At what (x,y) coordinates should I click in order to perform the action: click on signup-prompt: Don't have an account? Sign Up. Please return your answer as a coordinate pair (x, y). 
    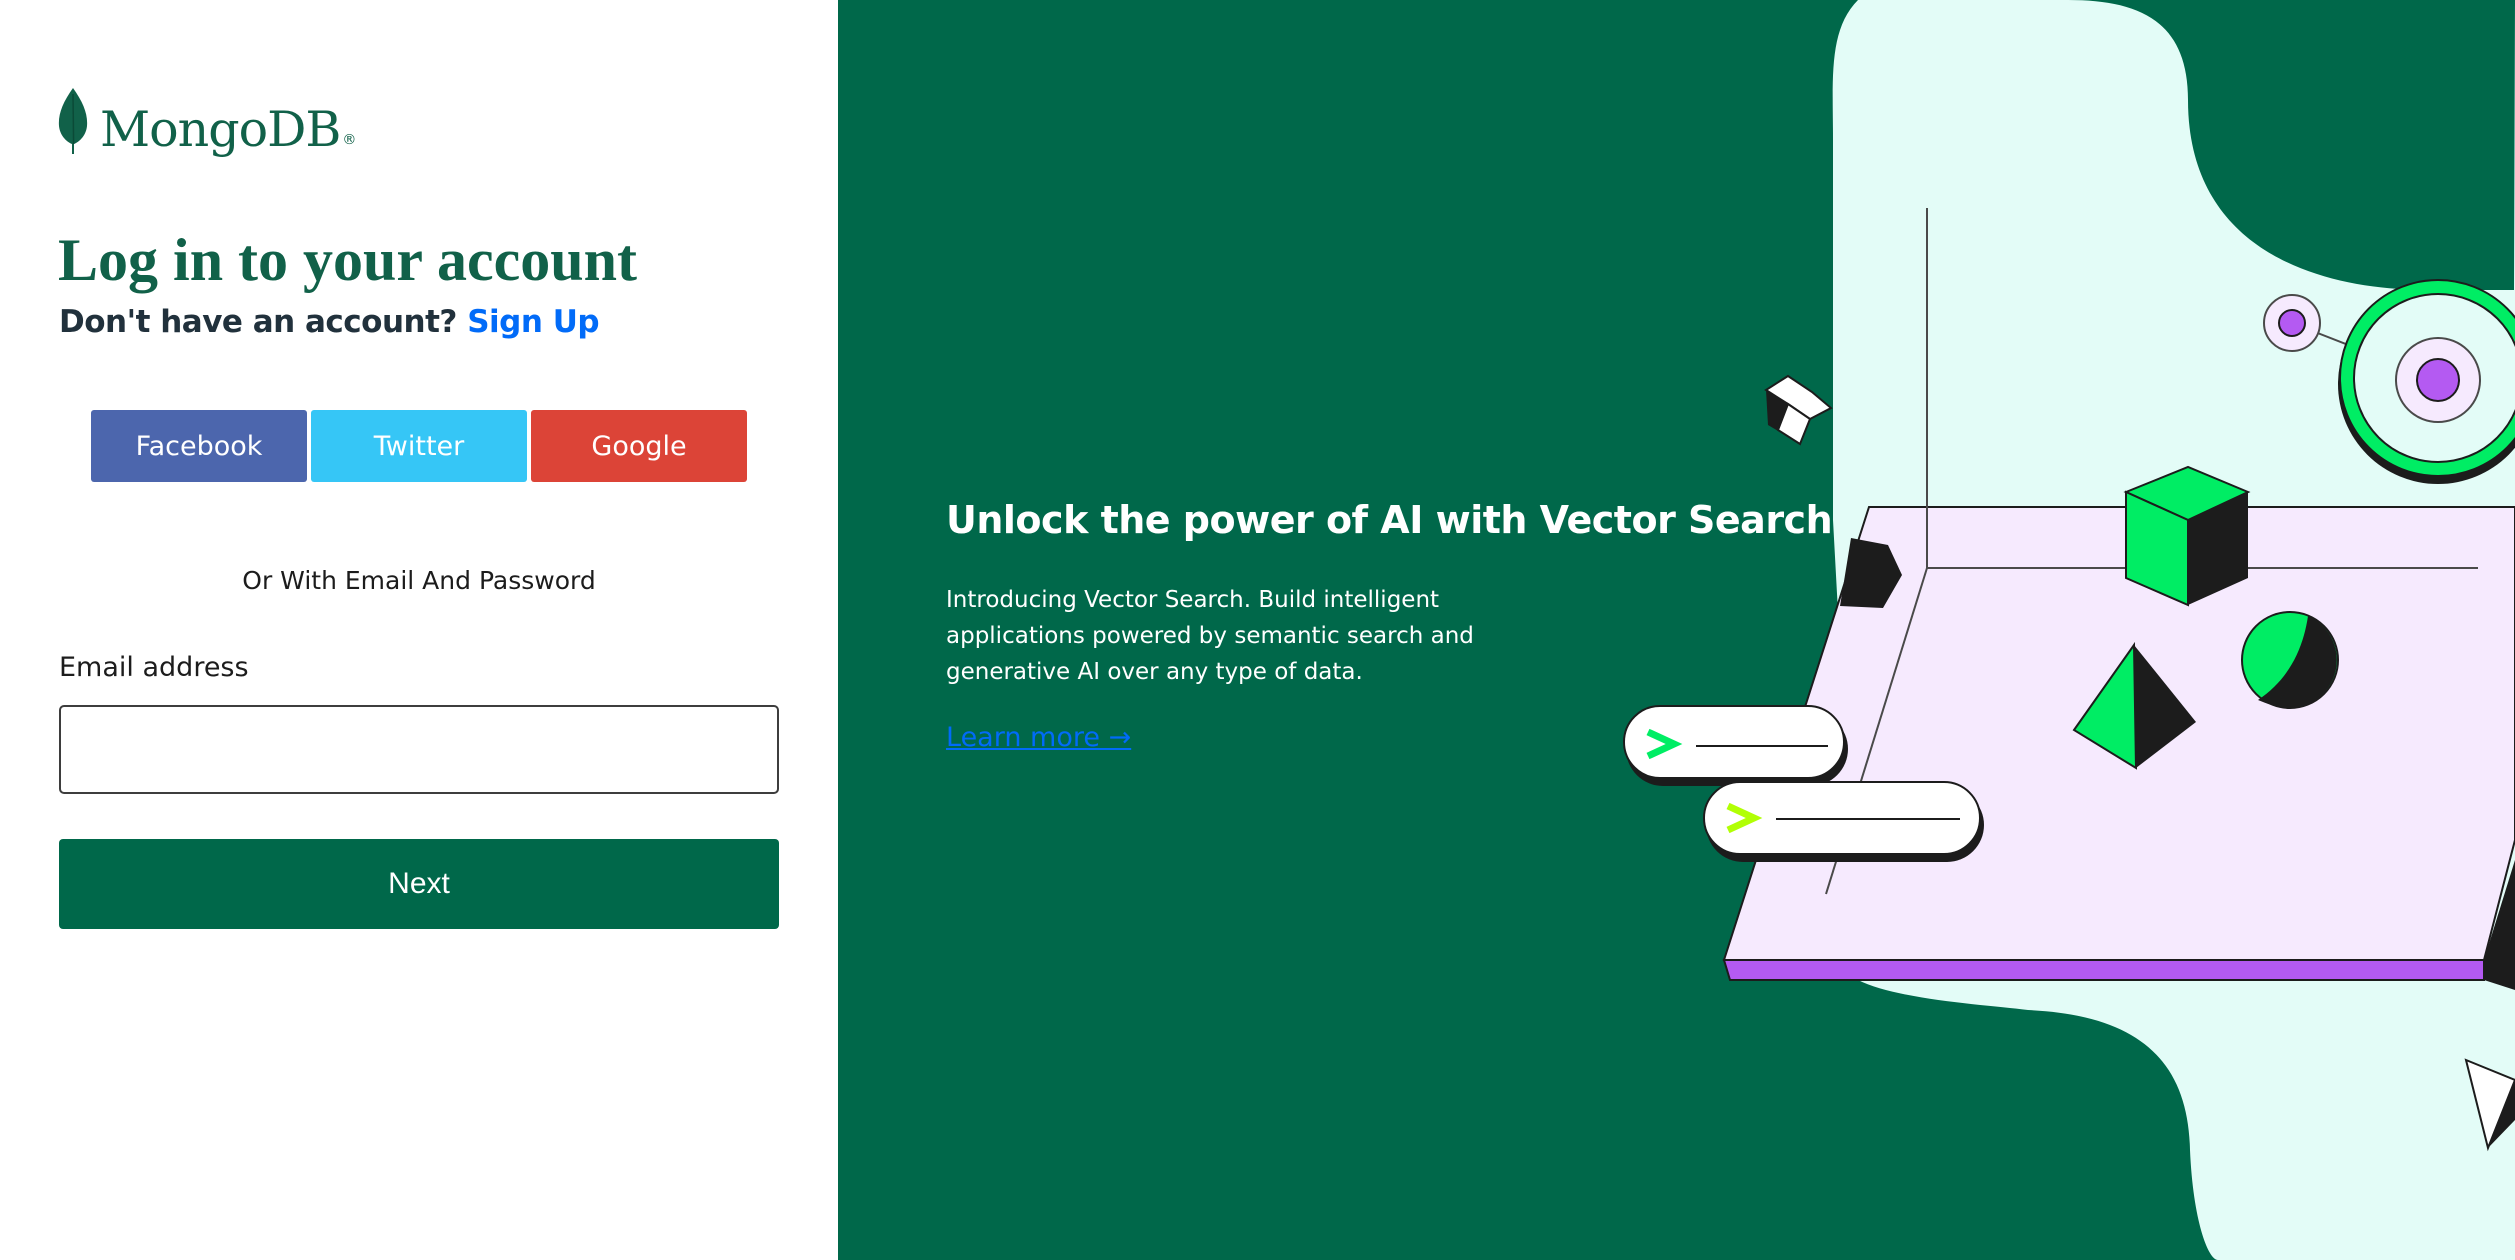
    Looking at the image, I should click on (329, 322).